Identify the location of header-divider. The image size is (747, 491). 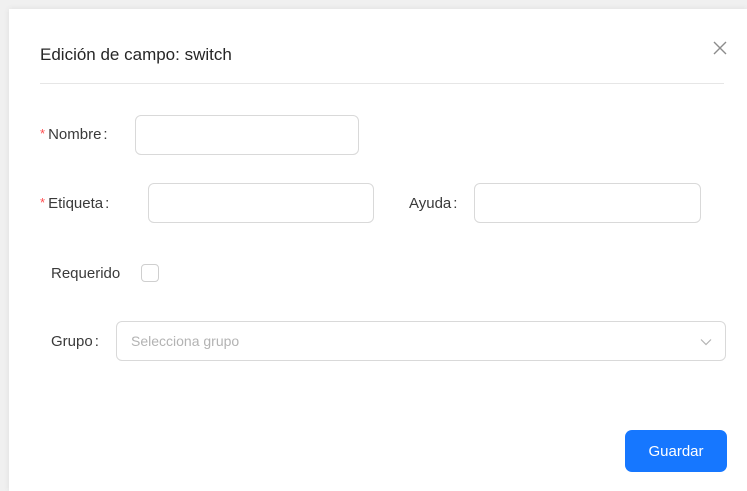
(382, 83).